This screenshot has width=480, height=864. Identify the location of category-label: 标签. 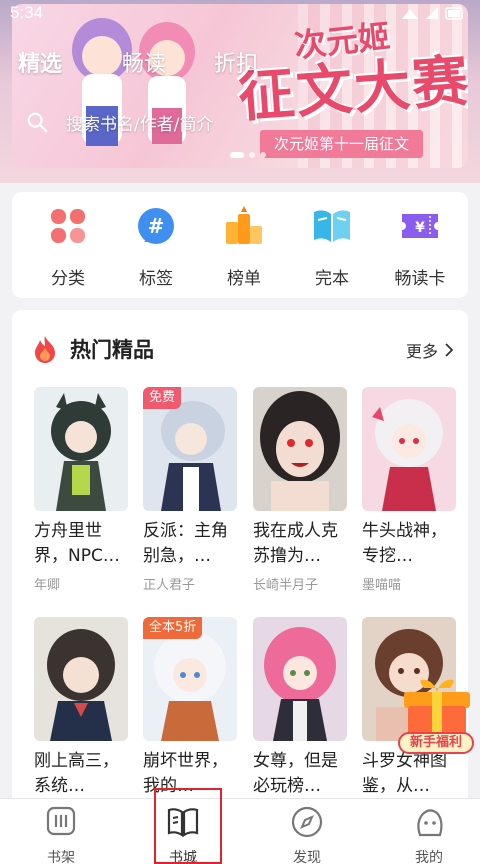
(156, 279).